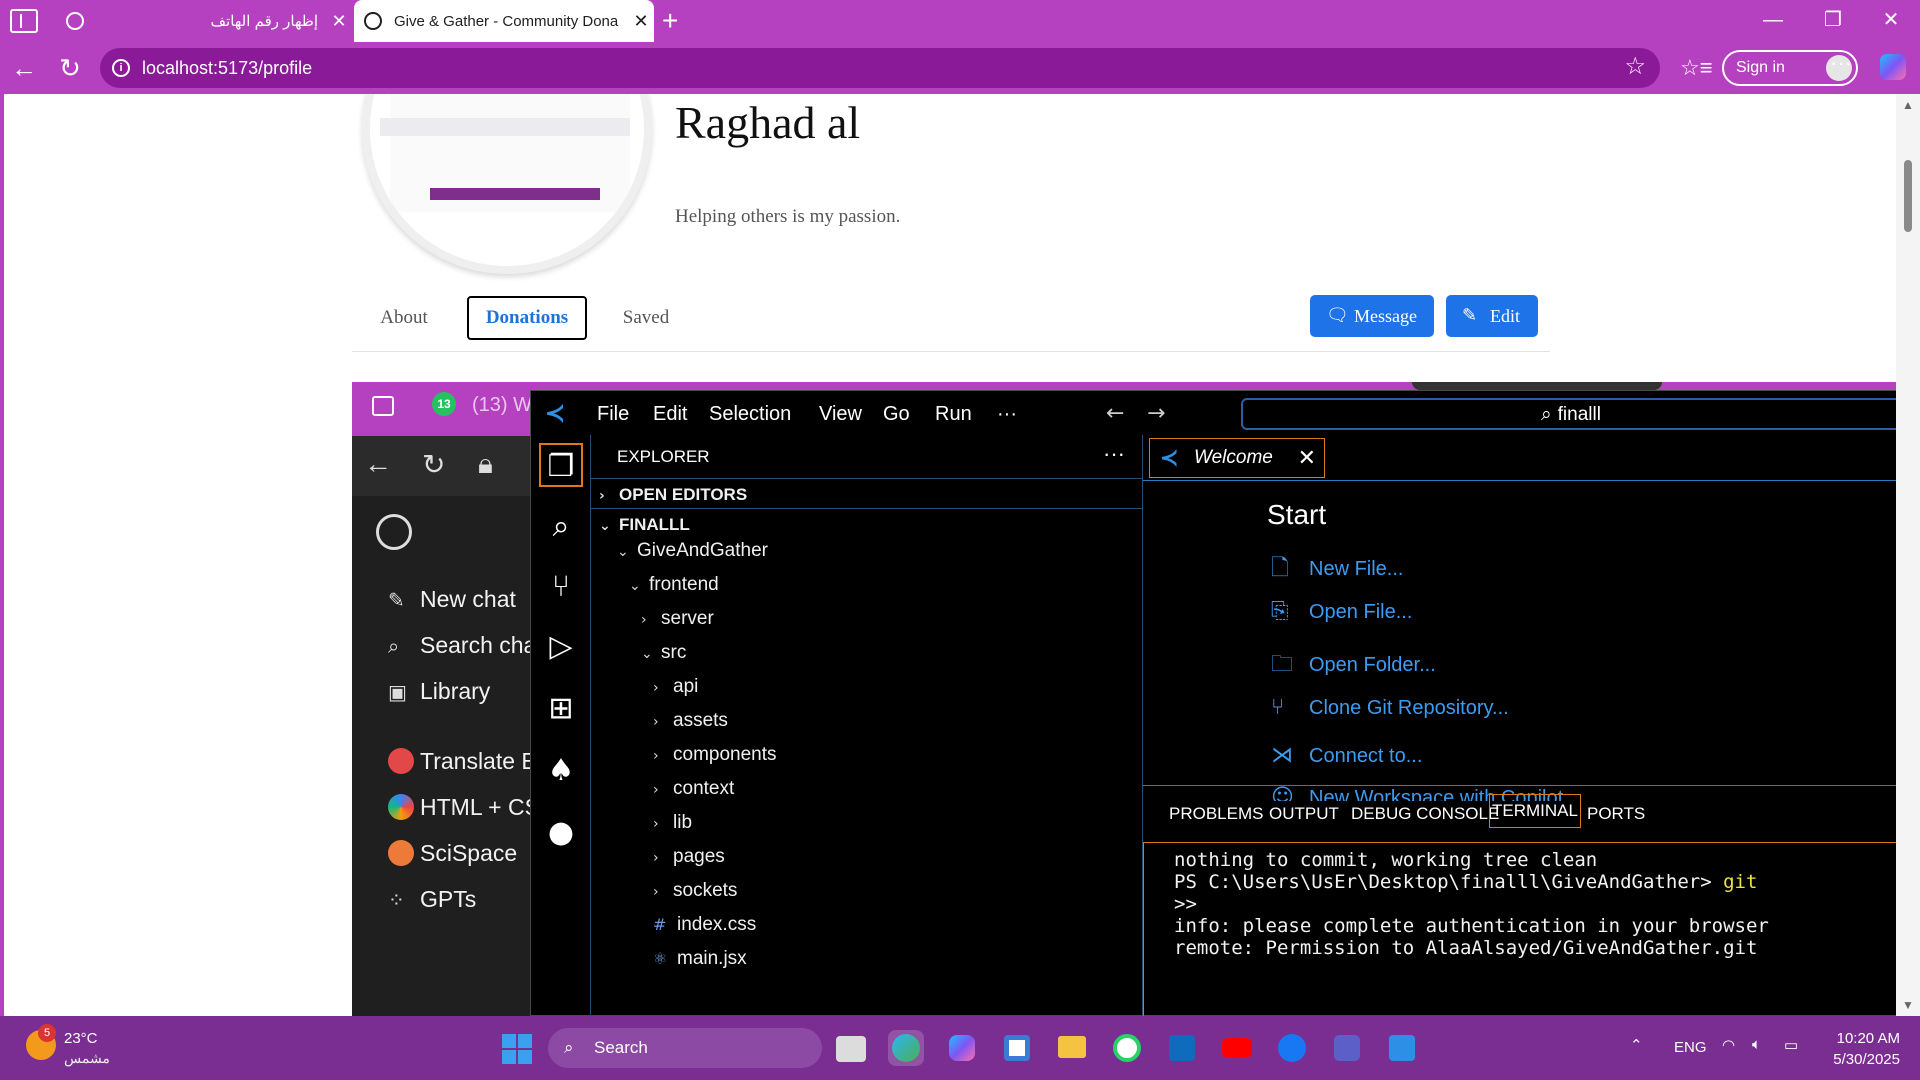 This screenshot has width=1920, height=1080. What do you see at coordinates (715, 755) in the screenshot?
I see `tree-item: › components` at bounding box center [715, 755].